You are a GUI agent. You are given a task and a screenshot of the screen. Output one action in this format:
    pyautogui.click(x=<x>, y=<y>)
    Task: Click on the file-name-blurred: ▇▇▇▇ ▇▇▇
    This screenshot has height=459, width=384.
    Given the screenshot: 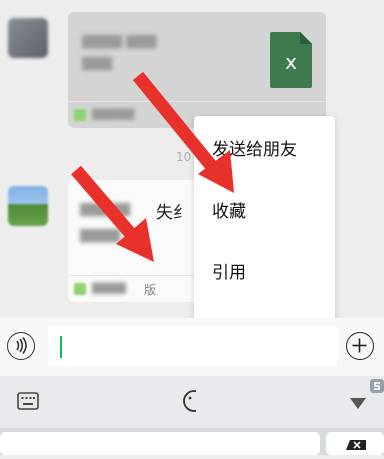 What is the action you would take?
    pyautogui.click(x=119, y=41)
    